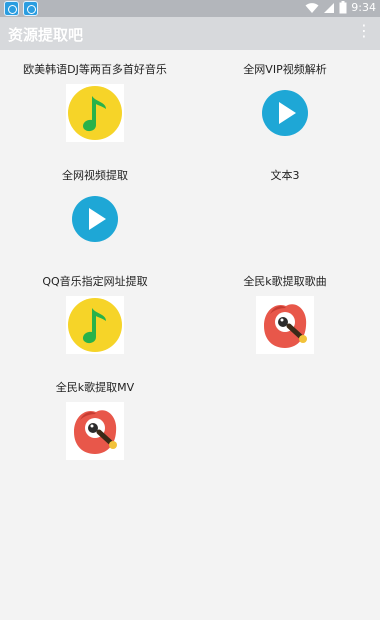 The image size is (380, 620). Describe the element at coordinates (190, 33) in the screenshot. I see `app-bar: 资源提取吧 ⋮` at that location.